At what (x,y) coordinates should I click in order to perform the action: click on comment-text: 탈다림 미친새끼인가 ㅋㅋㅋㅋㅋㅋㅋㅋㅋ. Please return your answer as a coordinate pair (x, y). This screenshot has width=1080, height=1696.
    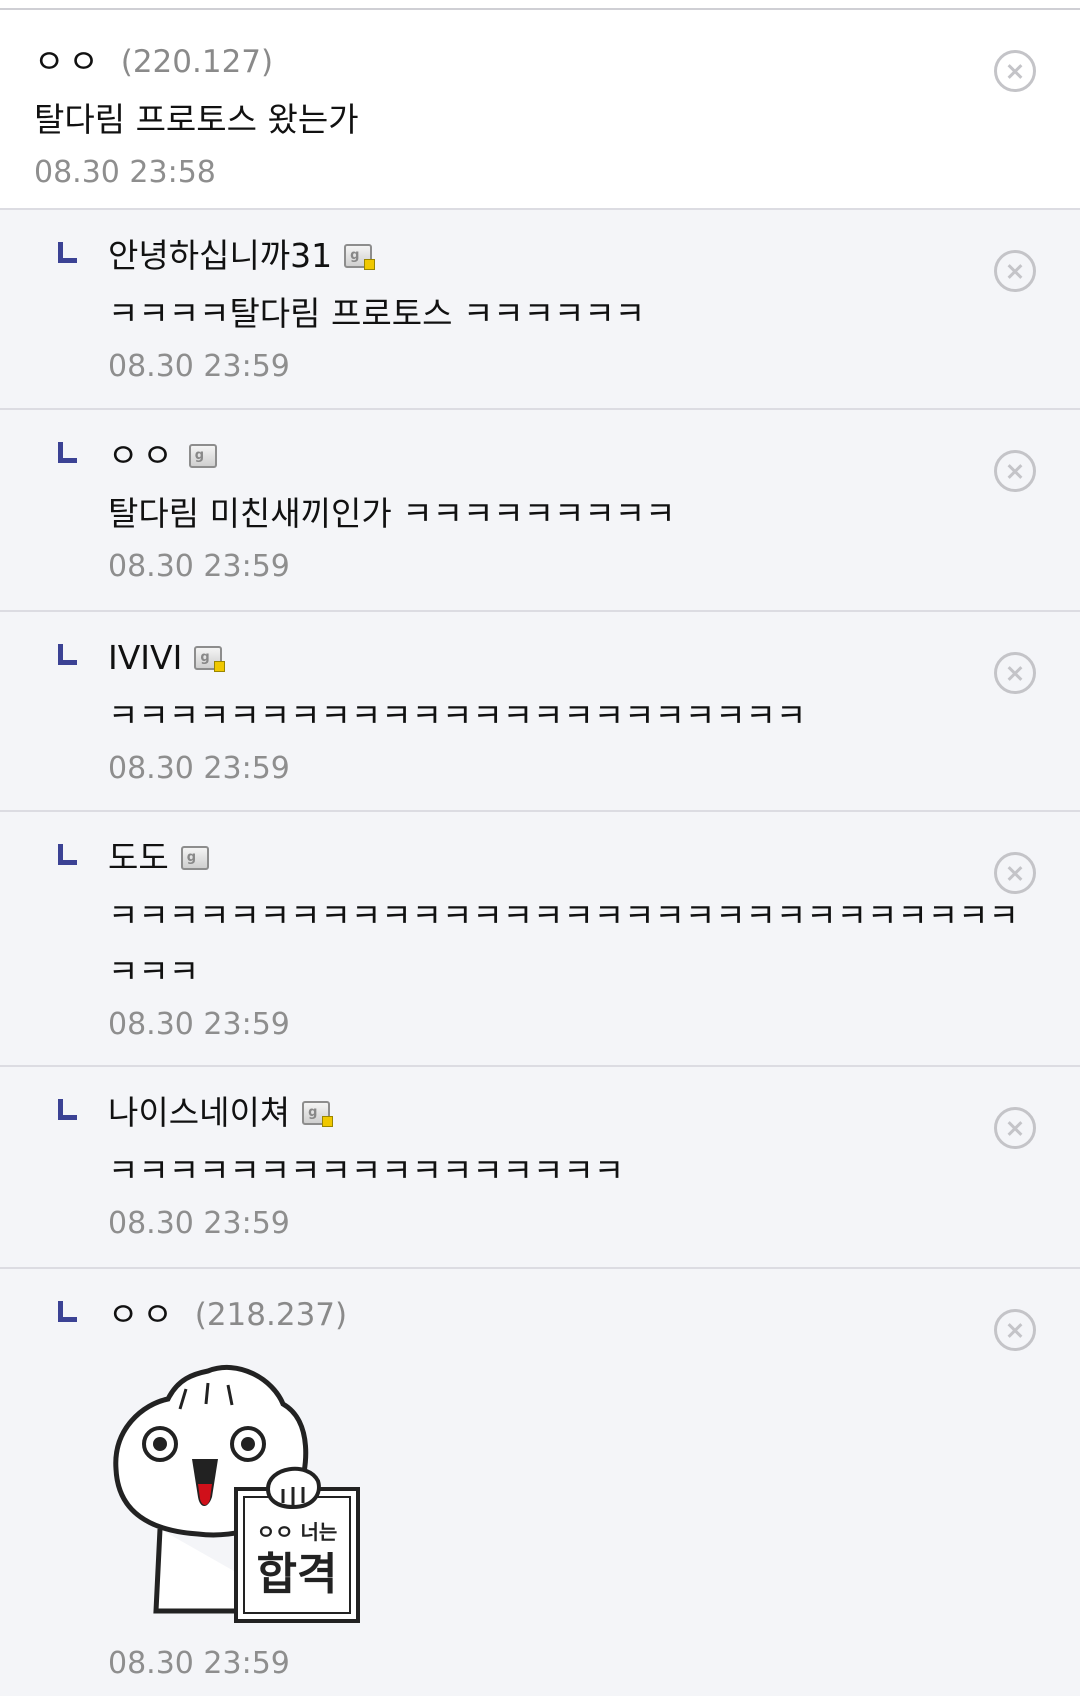
    Looking at the image, I should click on (392, 513).